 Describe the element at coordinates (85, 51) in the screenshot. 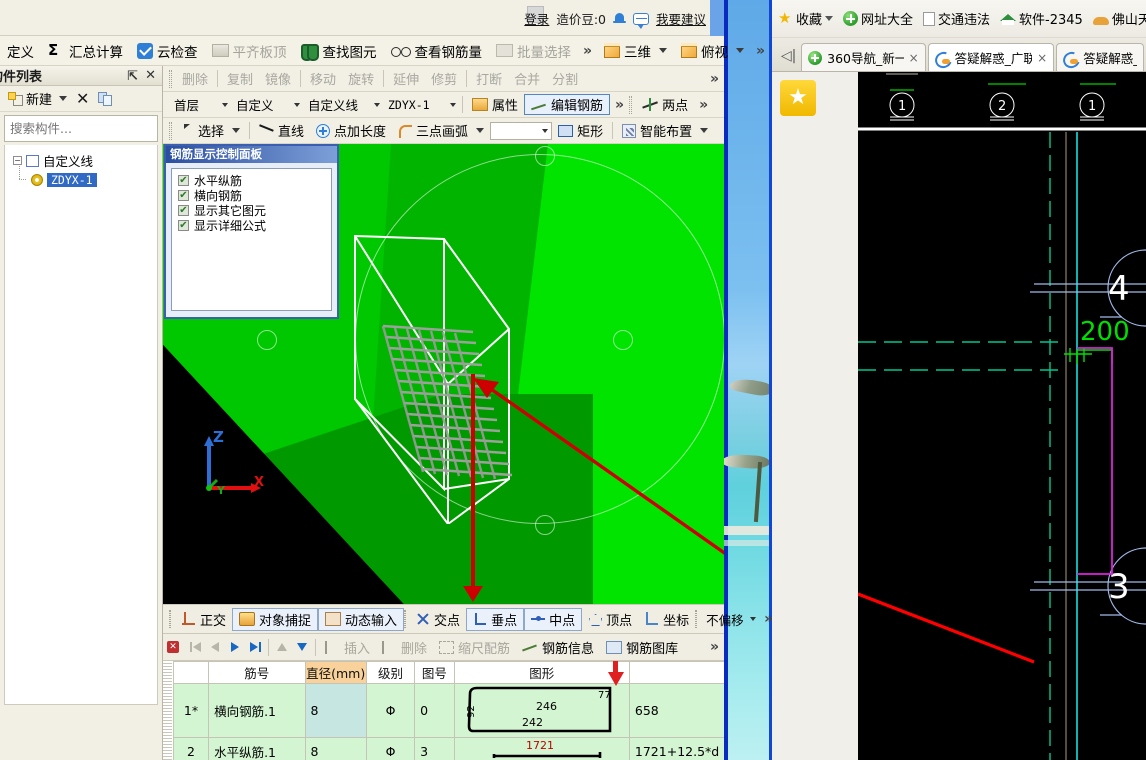

I see `menu-item-summary-calc: Σ 汇总计算` at that location.